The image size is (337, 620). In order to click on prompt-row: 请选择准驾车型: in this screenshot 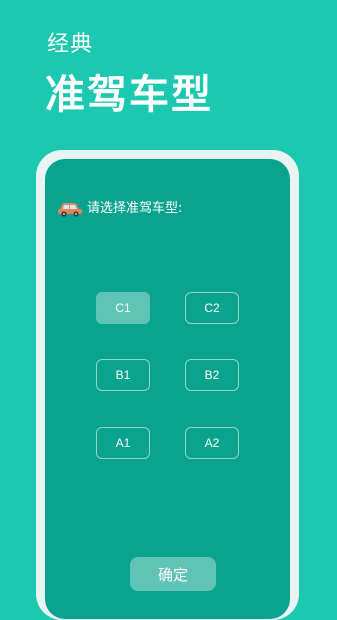, I will do `click(119, 209)`.